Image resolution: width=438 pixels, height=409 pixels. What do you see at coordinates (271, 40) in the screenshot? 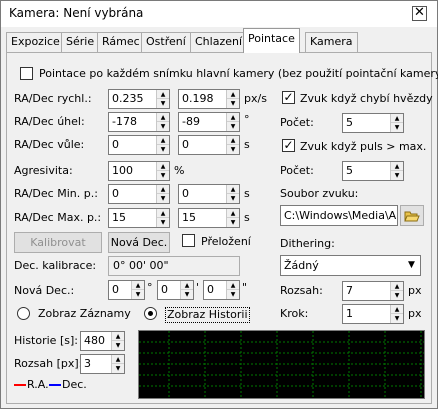
I see `tab-pointace: Pointace` at bounding box center [271, 40].